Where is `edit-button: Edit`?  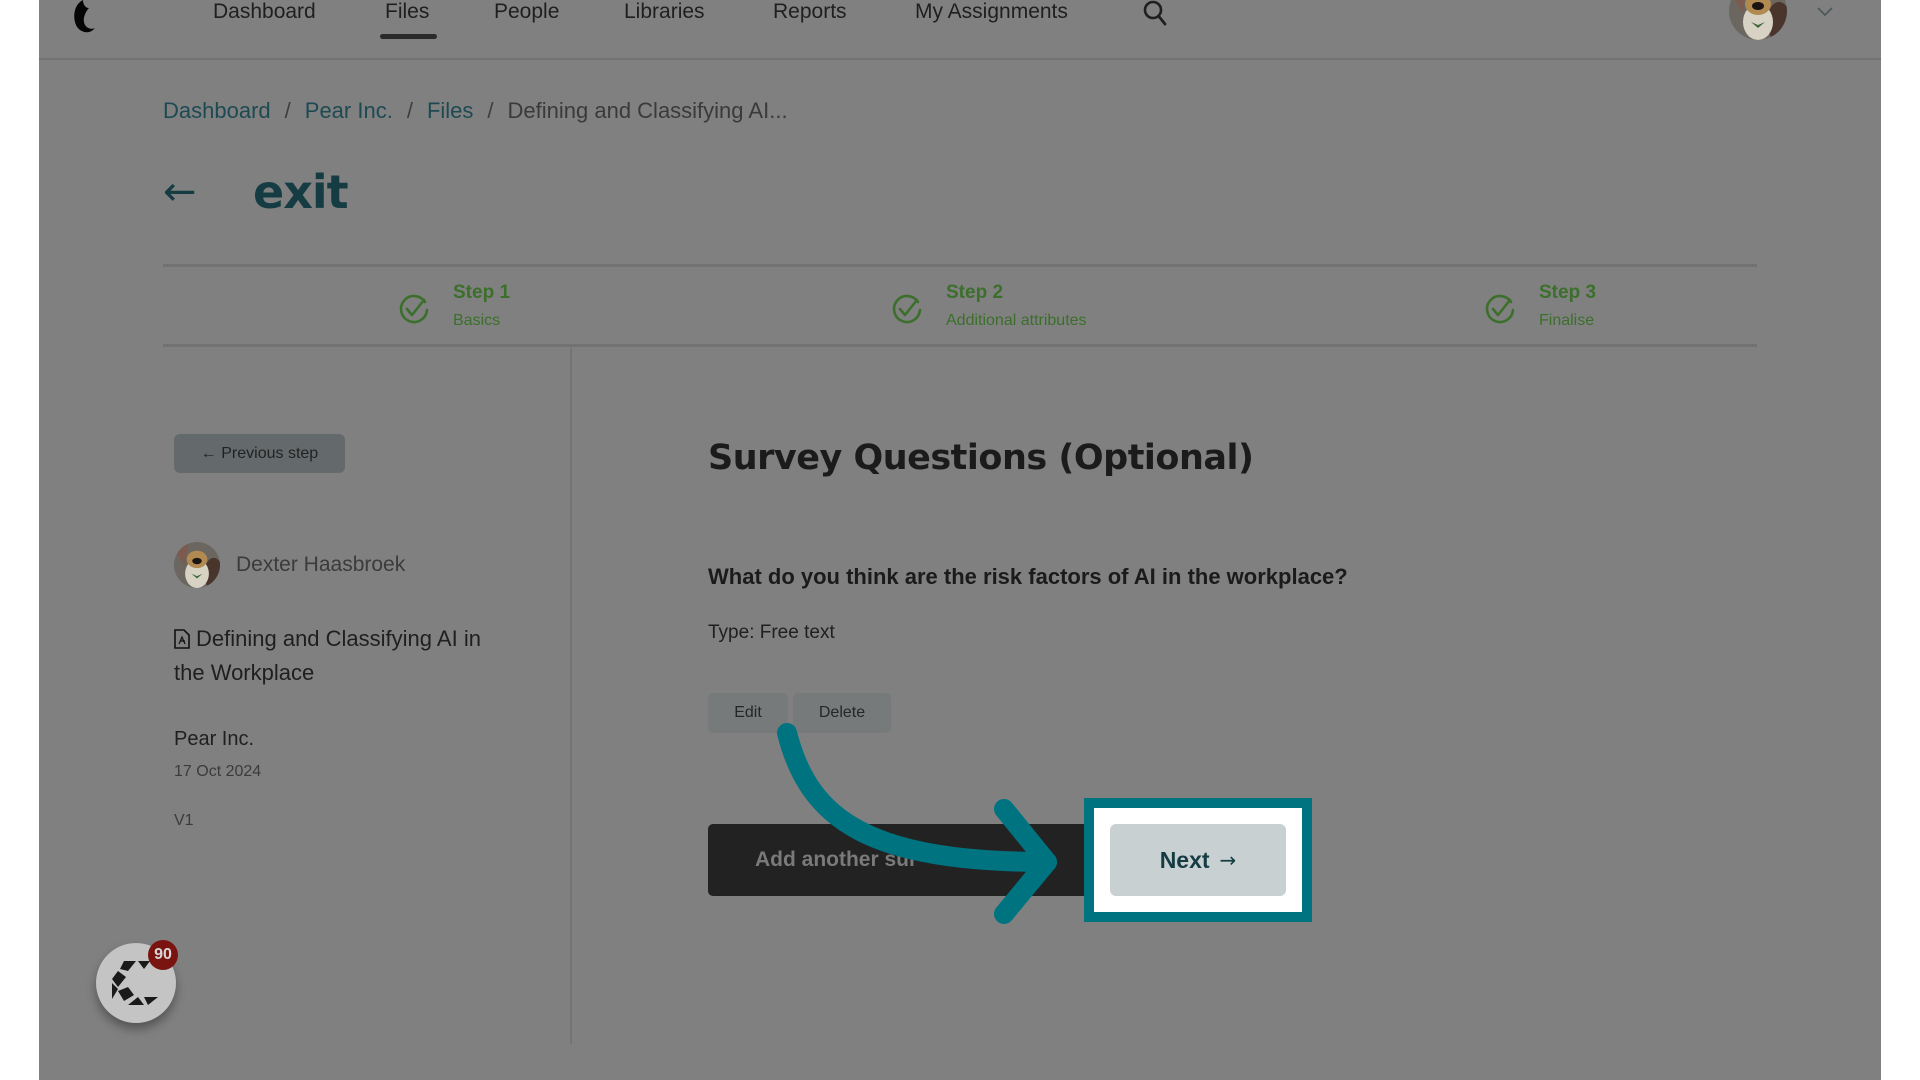 edit-button: Edit is located at coordinates (748, 713).